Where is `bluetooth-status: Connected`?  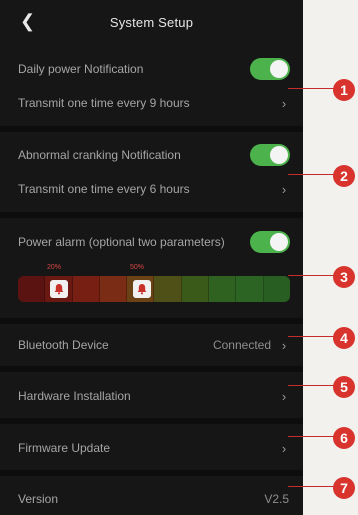 bluetooth-status: Connected is located at coordinates (241, 345).